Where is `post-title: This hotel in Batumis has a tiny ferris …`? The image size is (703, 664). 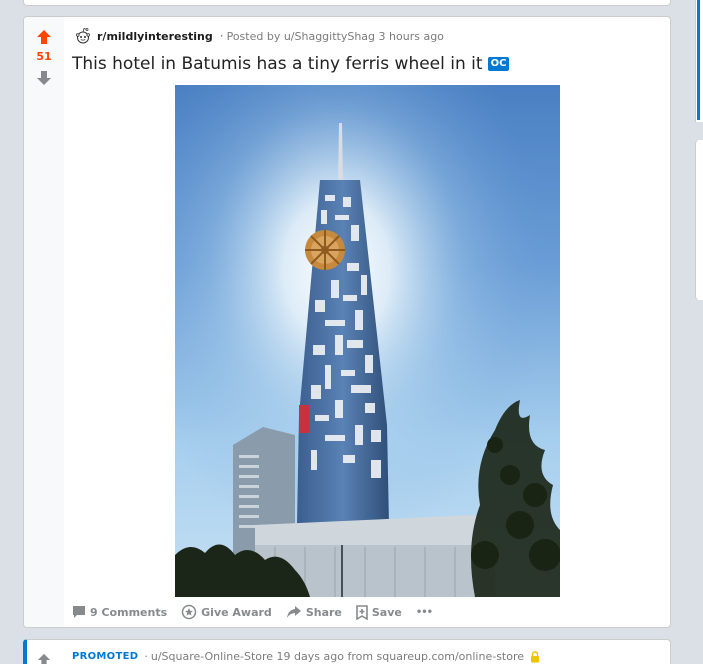
post-title: This hotel in Batumis has a tiny ferris … is located at coordinates (277, 64).